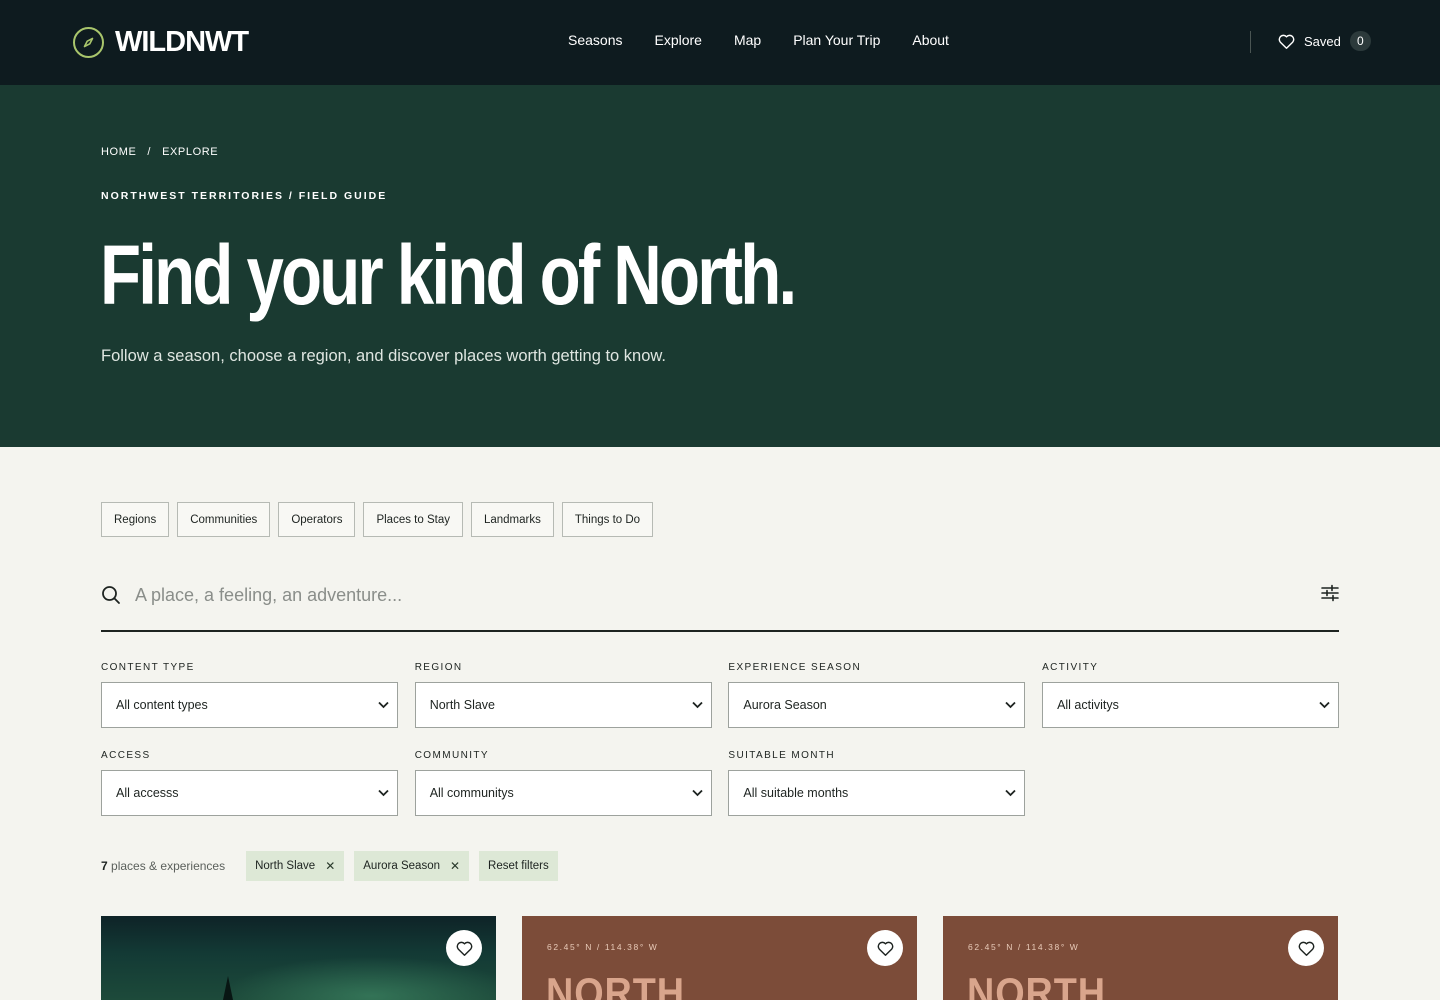  What do you see at coordinates (438, 667) in the screenshot?
I see `filter-label: REGION` at bounding box center [438, 667].